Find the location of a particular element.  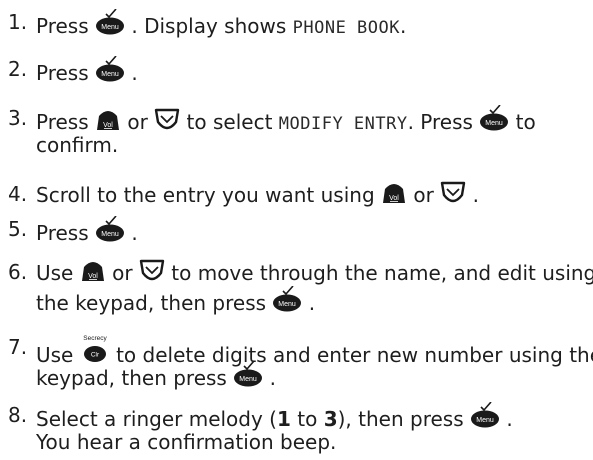

step-text-part: to move through the name, and edit using is located at coordinates (382, 273).